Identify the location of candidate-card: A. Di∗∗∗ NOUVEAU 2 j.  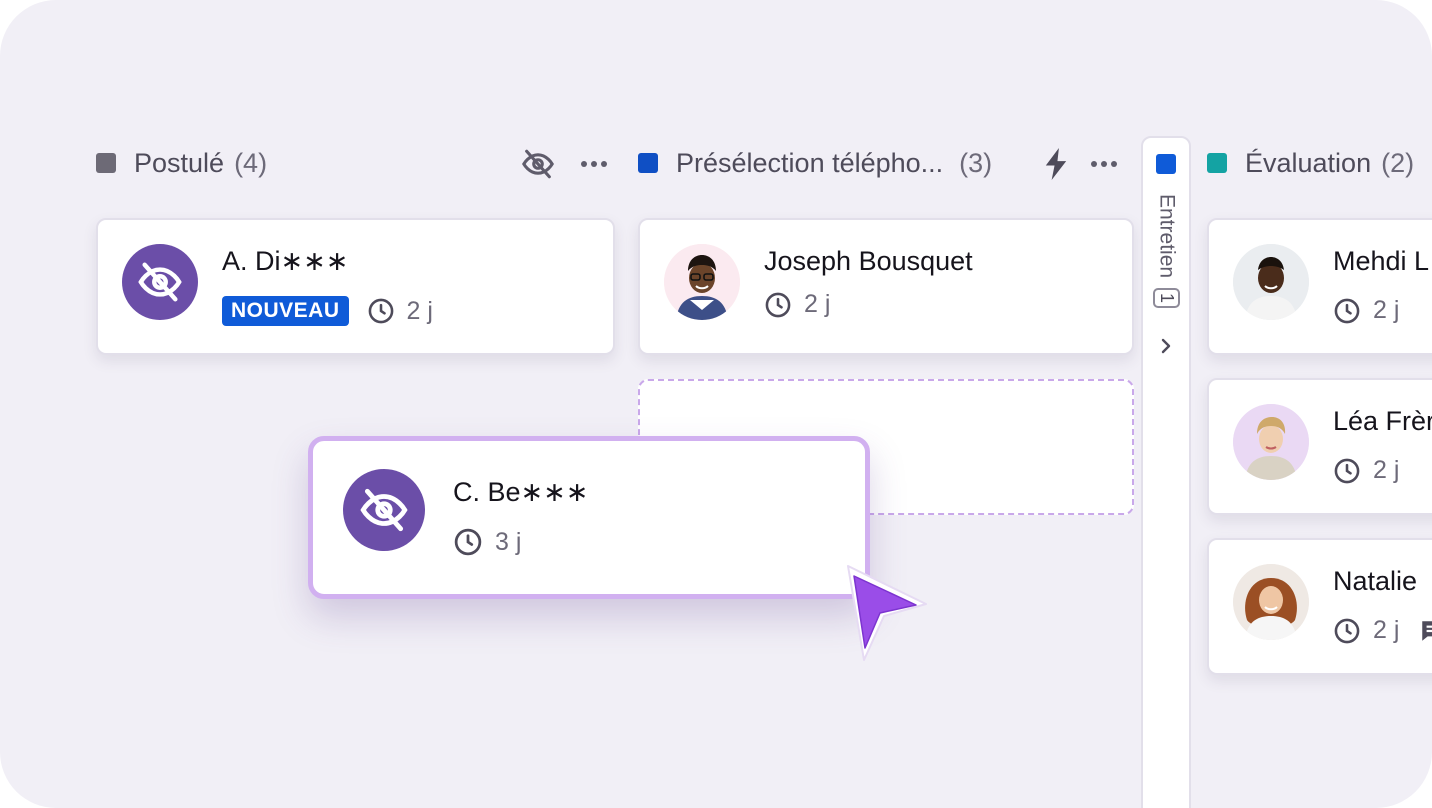
(355, 286).